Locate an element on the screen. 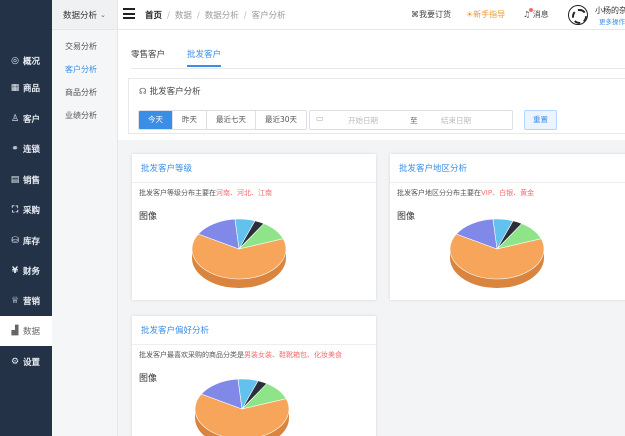  sidebar-item-finance: ¥ 财务 is located at coordinates (26, 271).